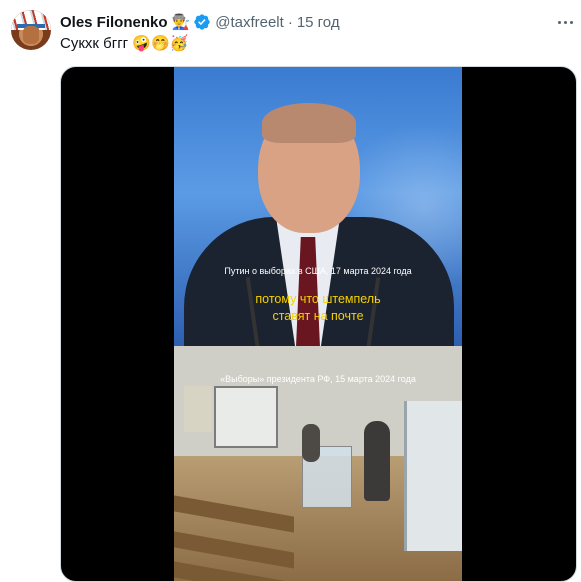  Describe the element at coordinates (246, 417) in the screenshot. I see `whiteboard` at that location.